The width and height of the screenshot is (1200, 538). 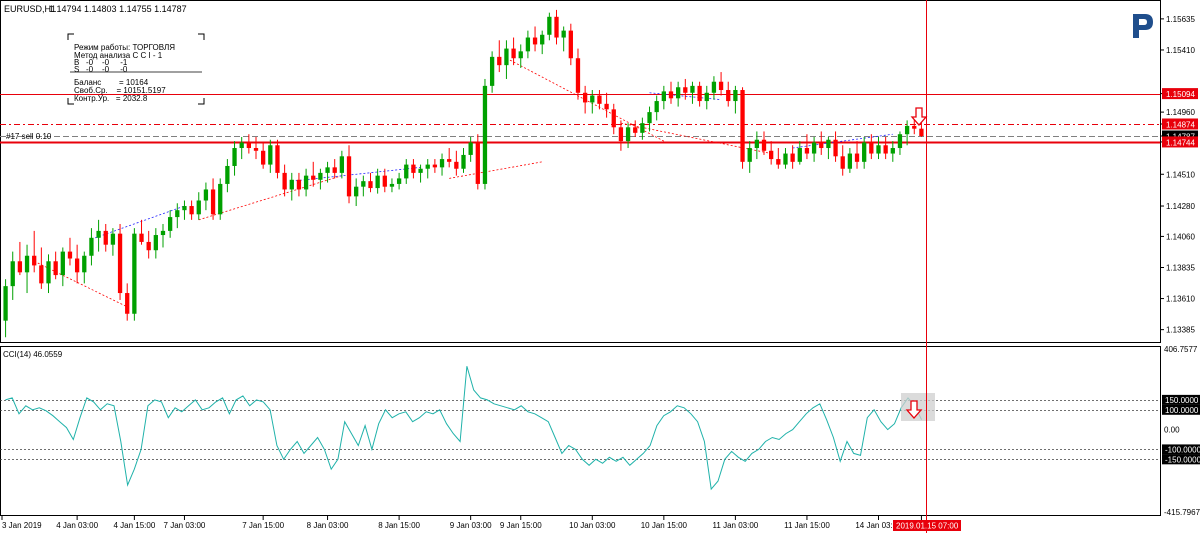 I want to click on cci-axis-label: 100.0000, so click(x=1182, y=410).